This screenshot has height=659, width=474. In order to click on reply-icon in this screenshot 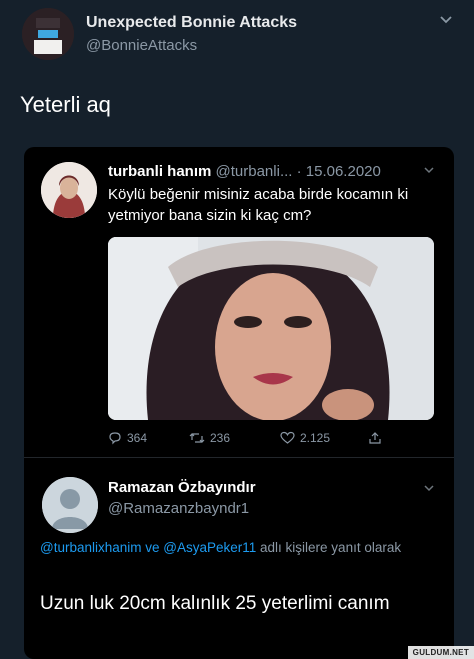, I will do `click(115, 438)`.